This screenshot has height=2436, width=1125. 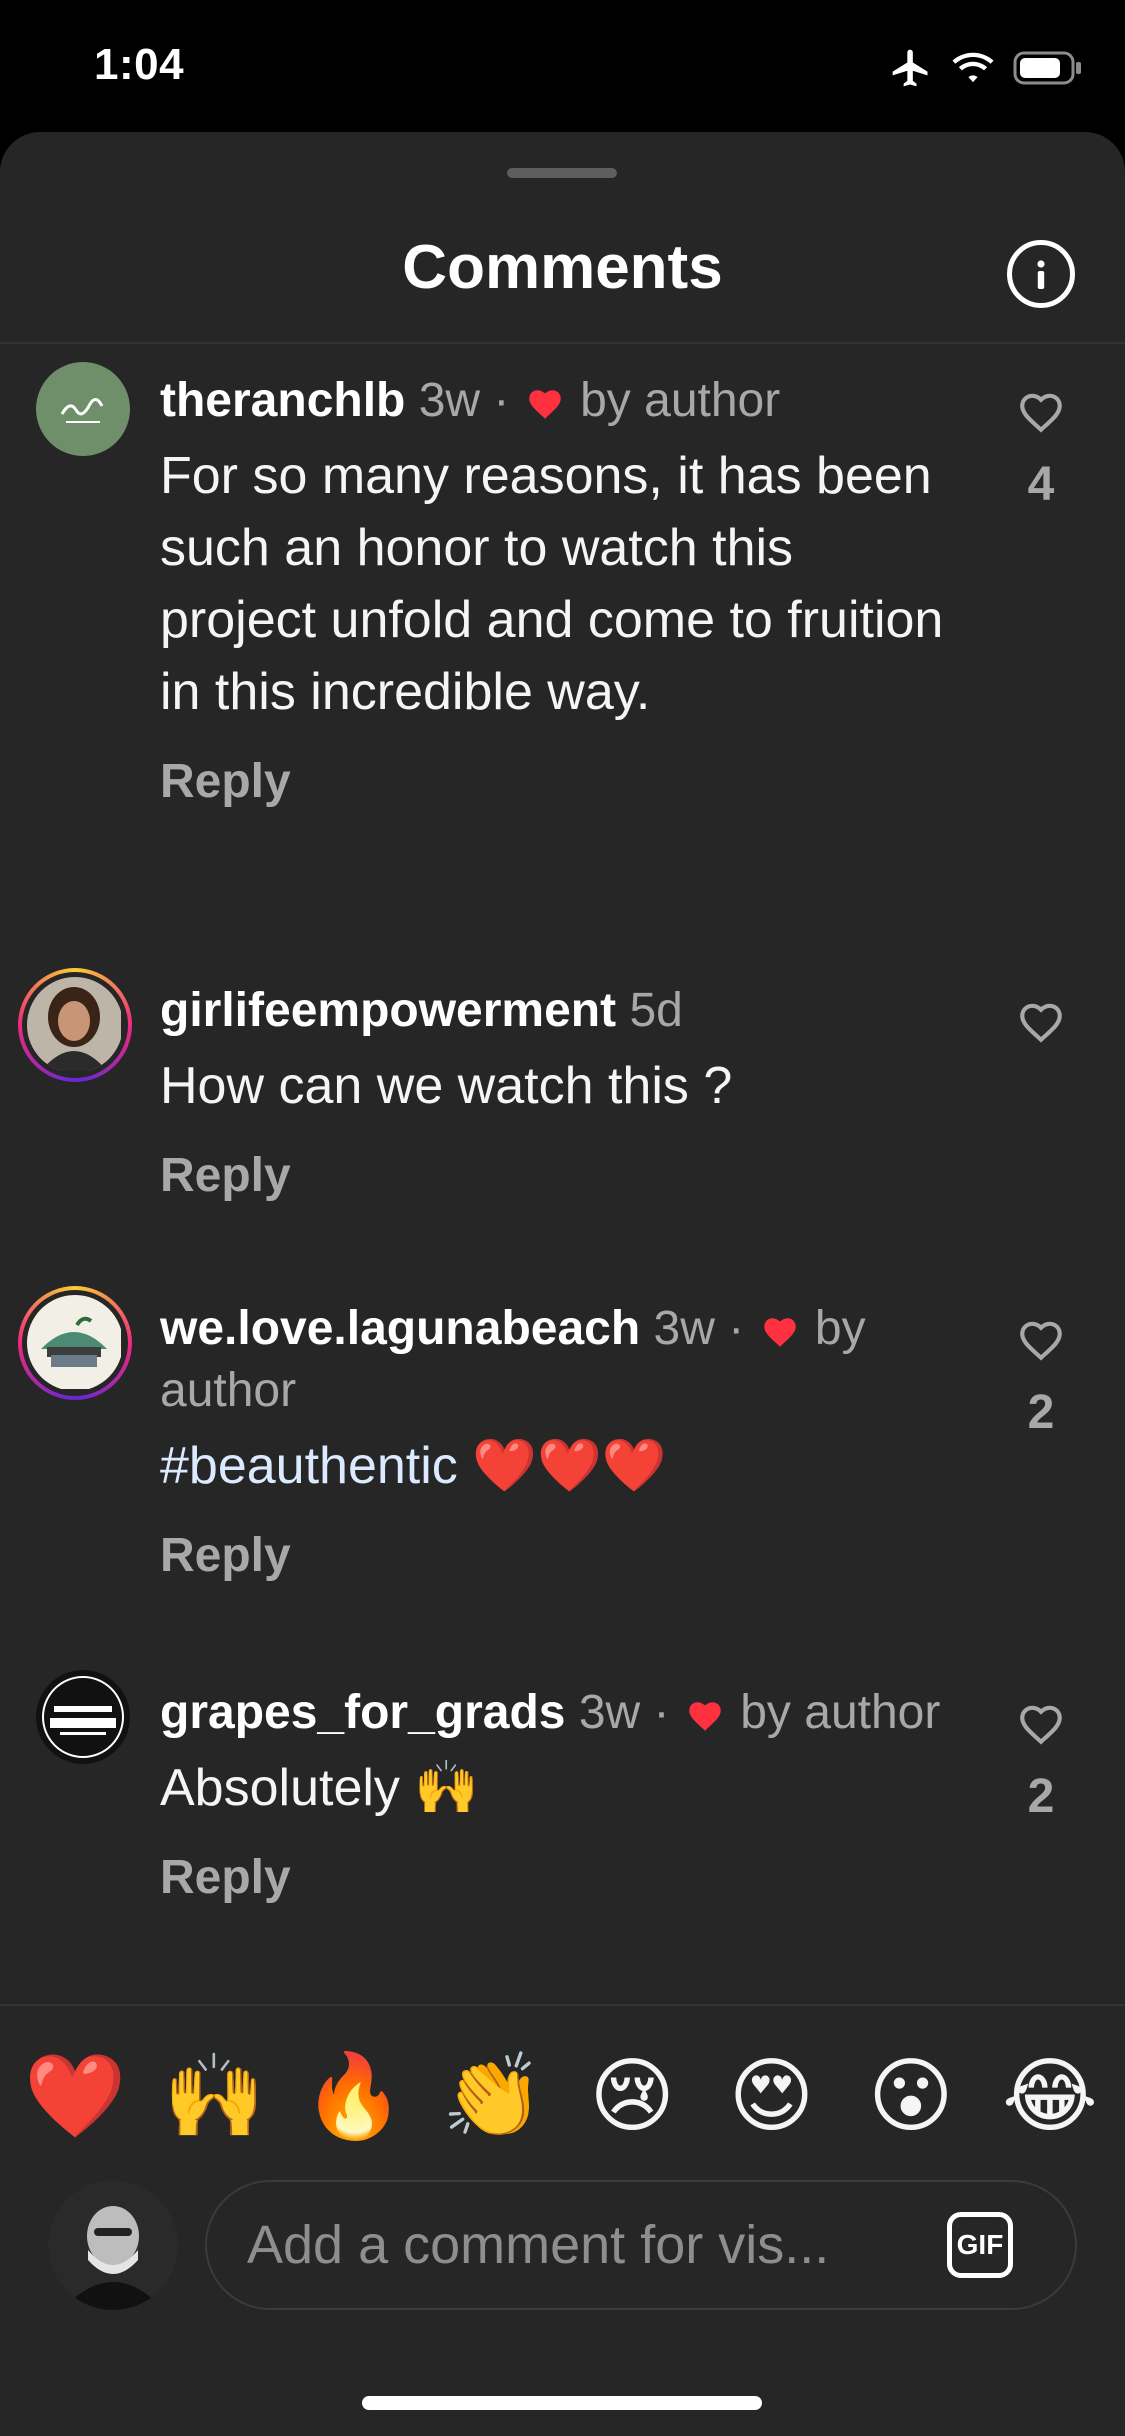 What do you see at coordinates (555, 1360) in the screenshot?
I see `comment-meta: we.love.lagunabeach 3w · by author` at bounding box center [555, 1360].